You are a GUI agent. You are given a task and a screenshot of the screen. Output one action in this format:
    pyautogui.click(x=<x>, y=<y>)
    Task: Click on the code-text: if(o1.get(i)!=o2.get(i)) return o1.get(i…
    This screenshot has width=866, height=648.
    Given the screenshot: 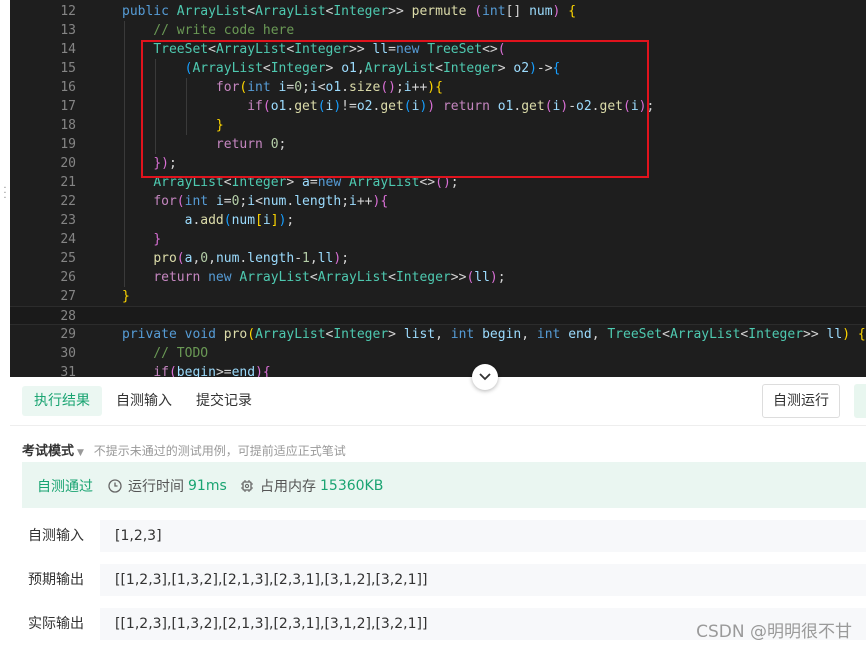 What is the action you would take?
    pyautogui.click(x=388, y=106)
    